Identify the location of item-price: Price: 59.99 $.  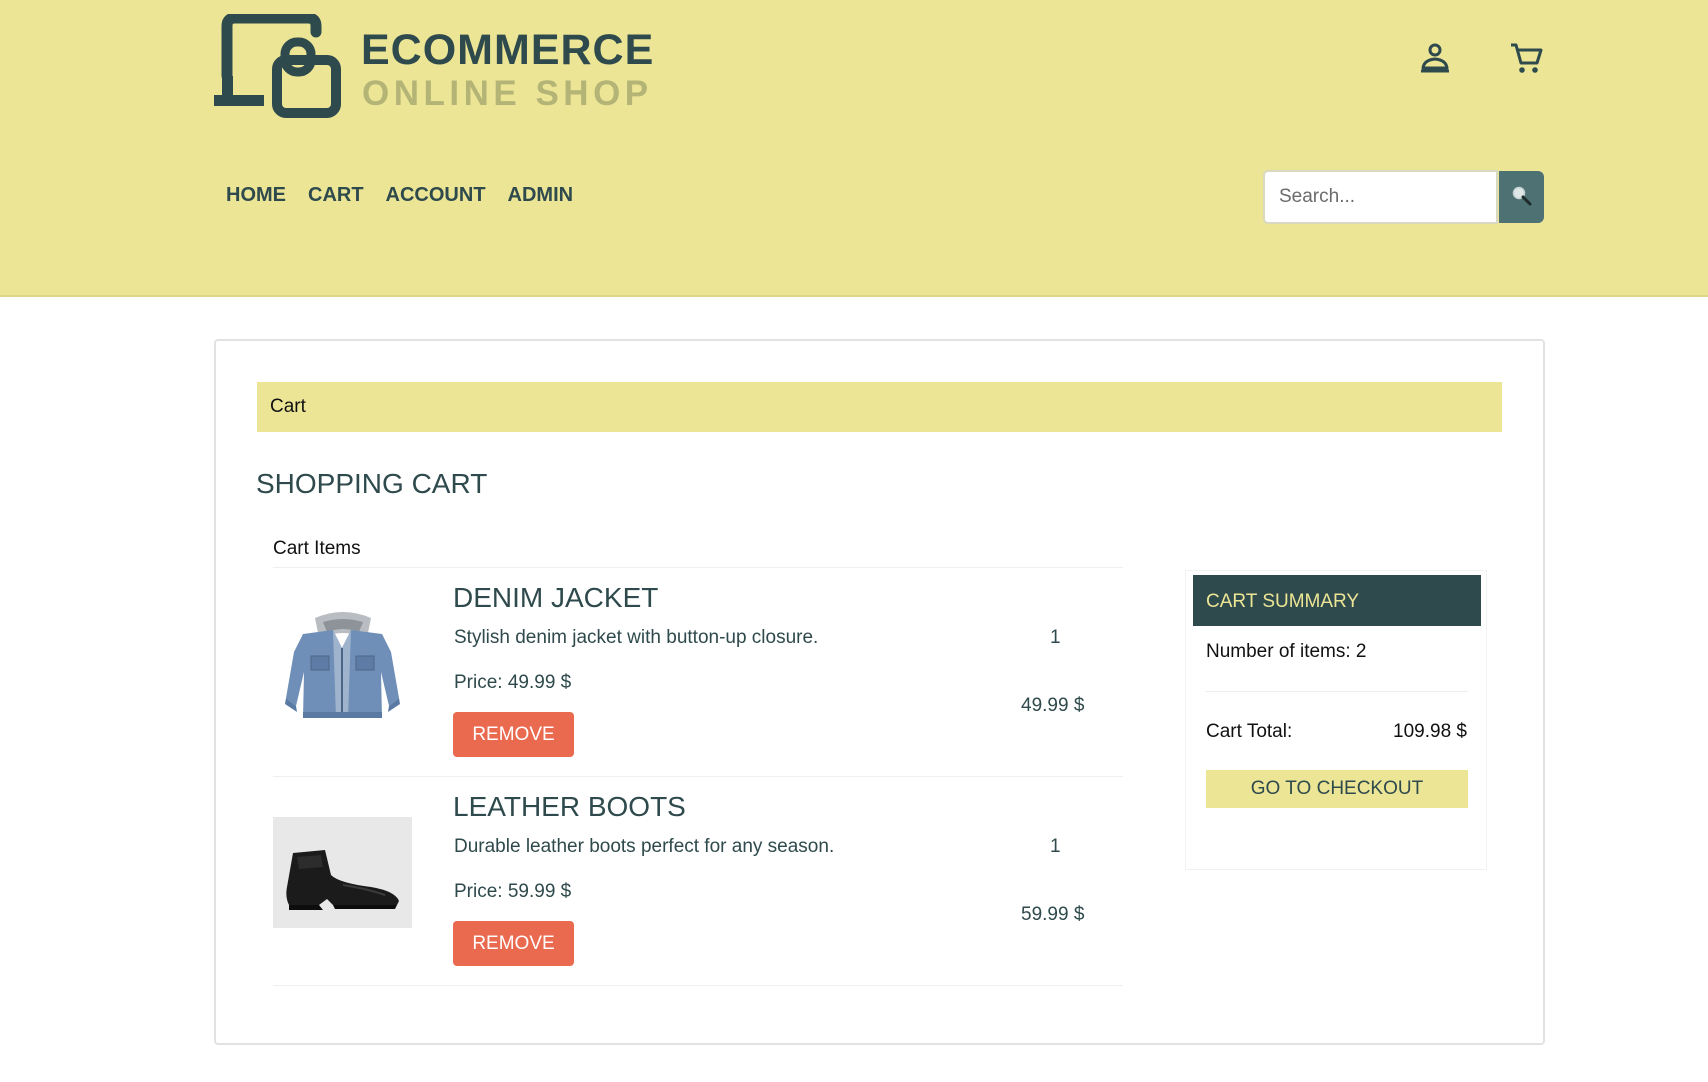
(513, 891).